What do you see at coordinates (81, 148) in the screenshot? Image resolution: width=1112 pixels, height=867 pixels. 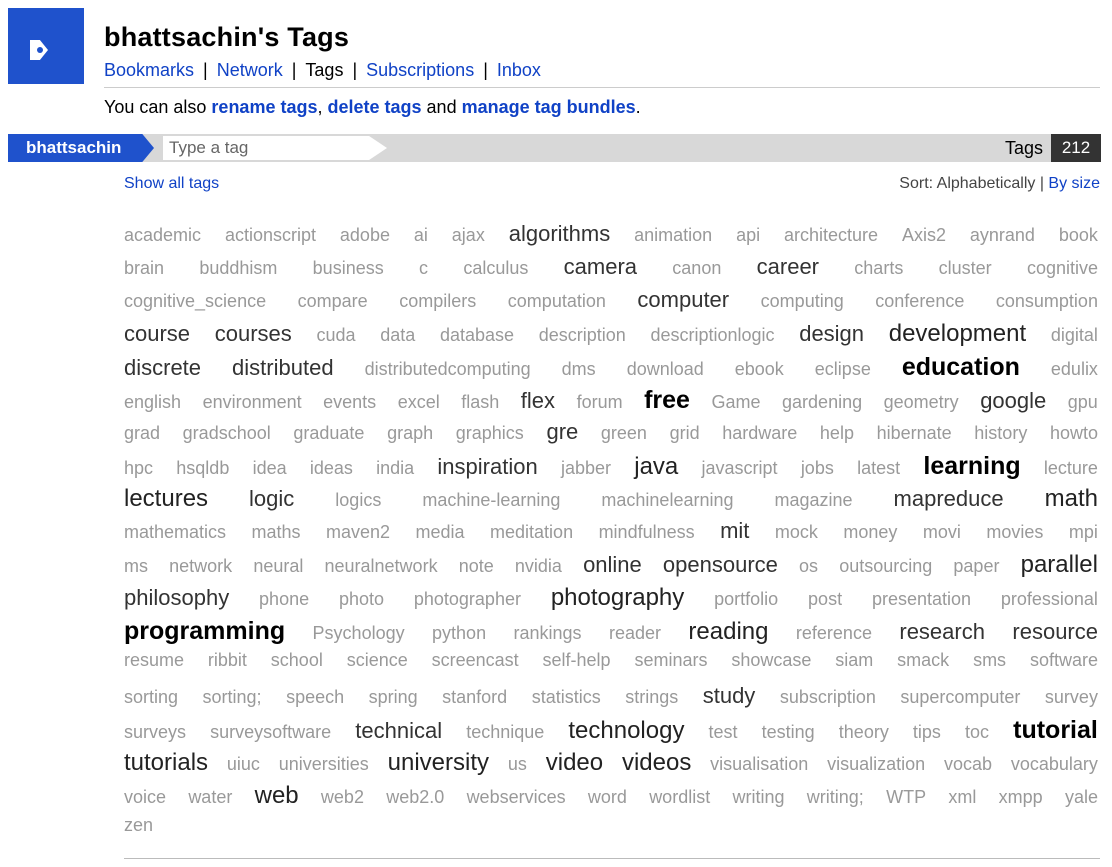 I see `user-breadcrumb: bhattsachin` at bounding box center [81, 148].